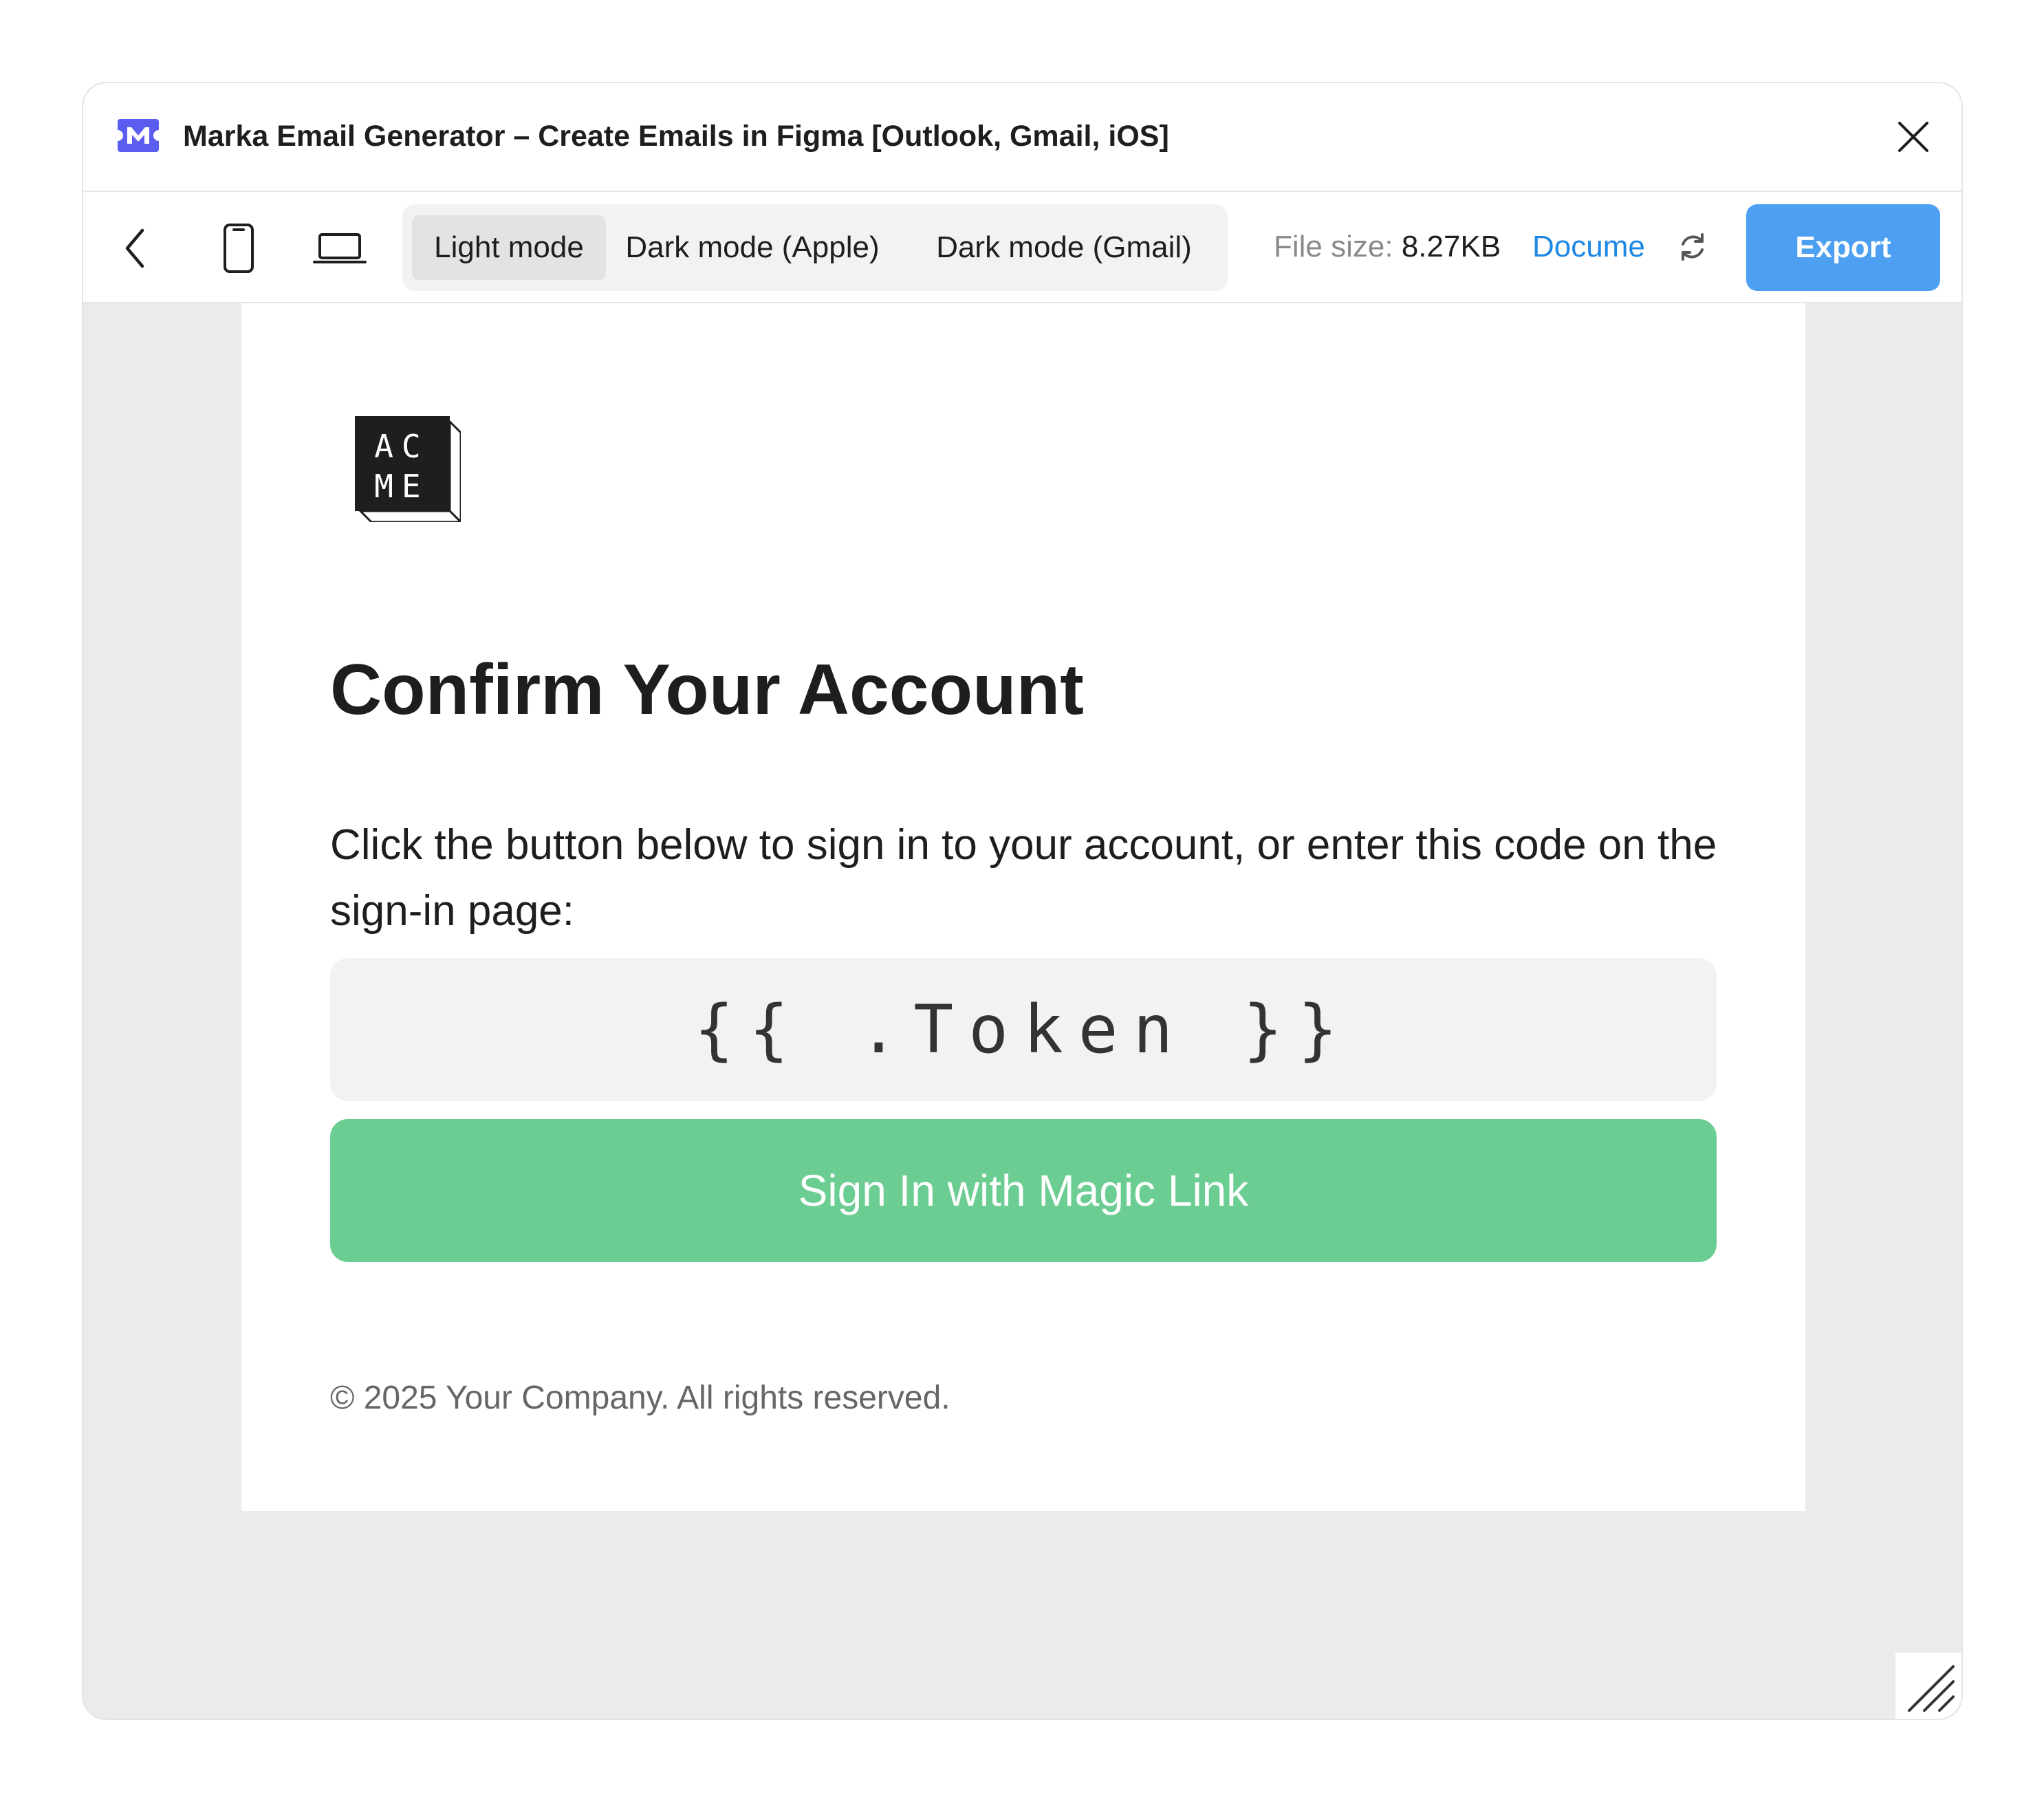 This screenshot has height=1802, width=2044. Describe the element at coordinates (1692, 247) in the screenshot. I see `refresh-icon` at that location.